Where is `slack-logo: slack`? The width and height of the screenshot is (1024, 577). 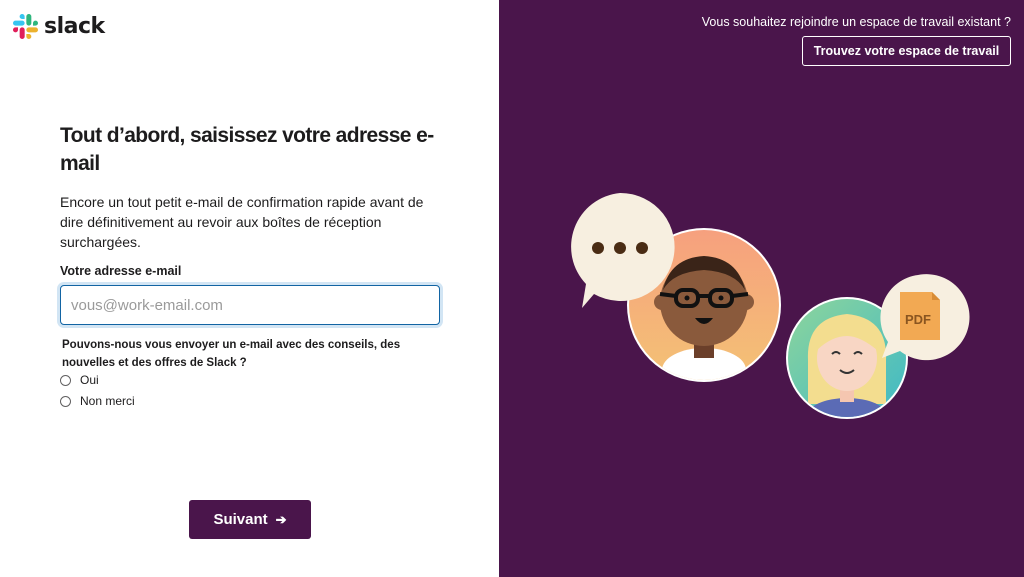
slack-logo: slack is located at coordinates (59, 26).